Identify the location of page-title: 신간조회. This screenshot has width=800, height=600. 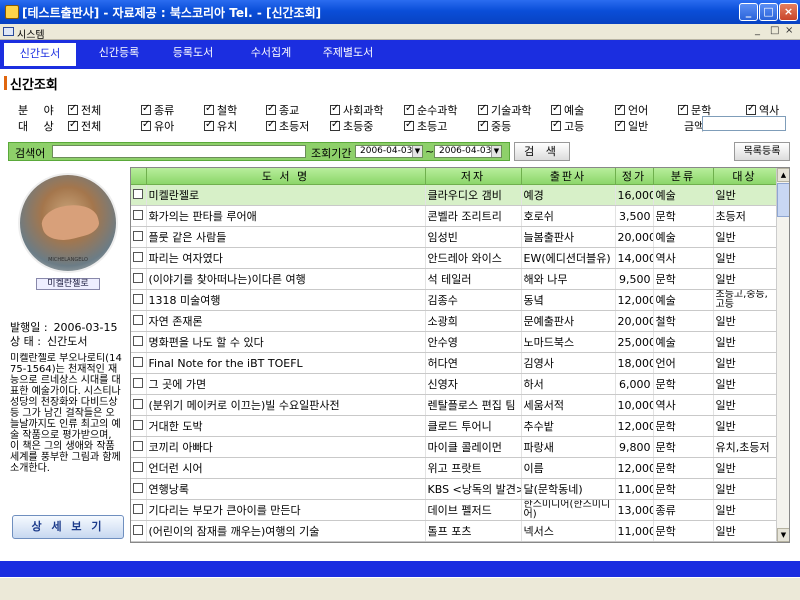
(34, 85).